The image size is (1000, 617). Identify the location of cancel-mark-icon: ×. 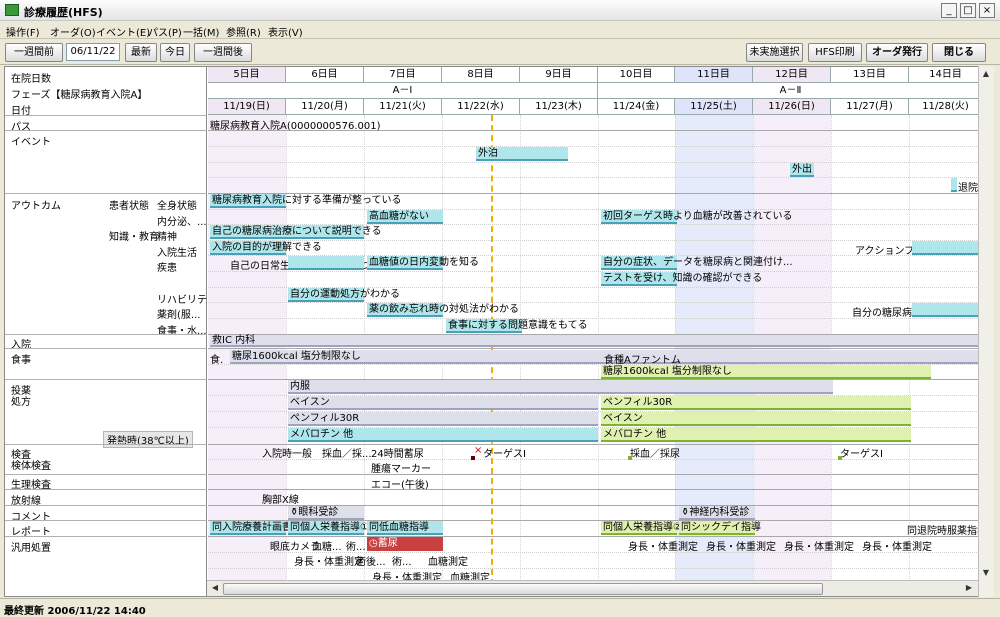
(478, 450).